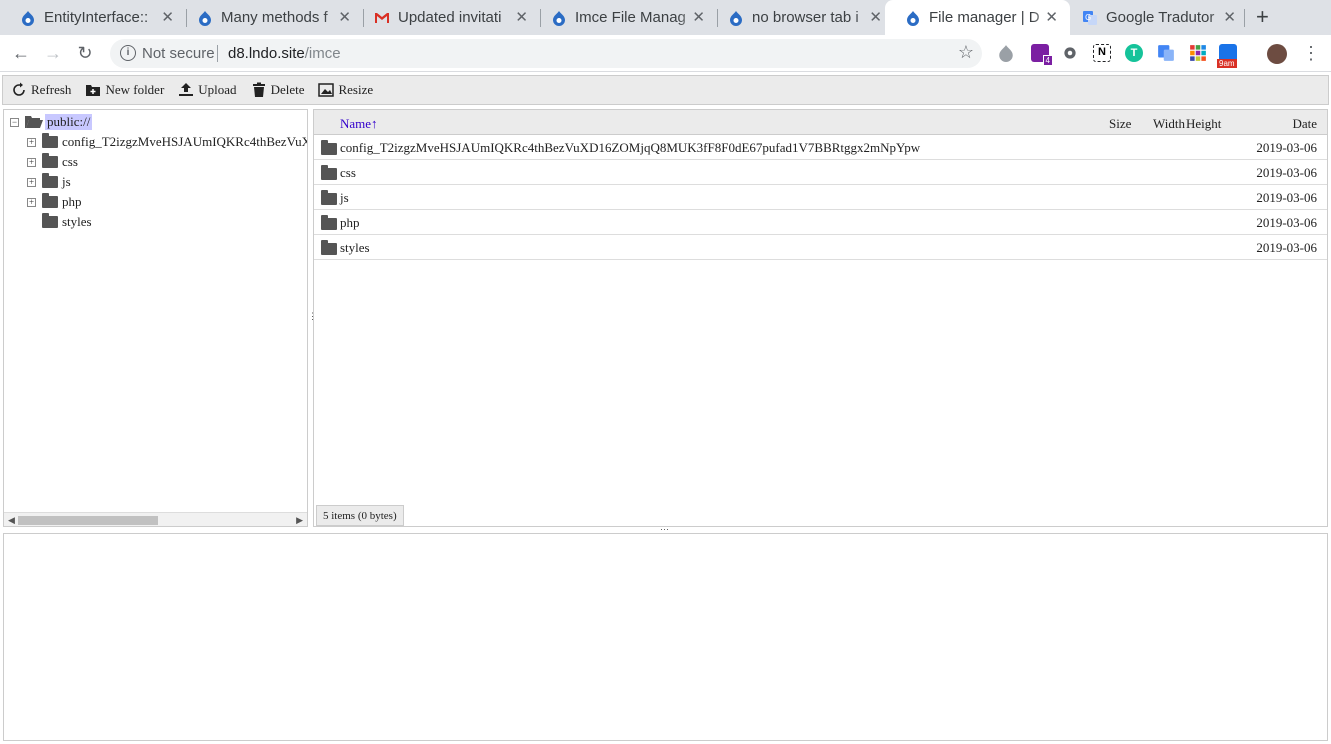  I want to click on file-row: css 2019-03-06, so click(820, 172).